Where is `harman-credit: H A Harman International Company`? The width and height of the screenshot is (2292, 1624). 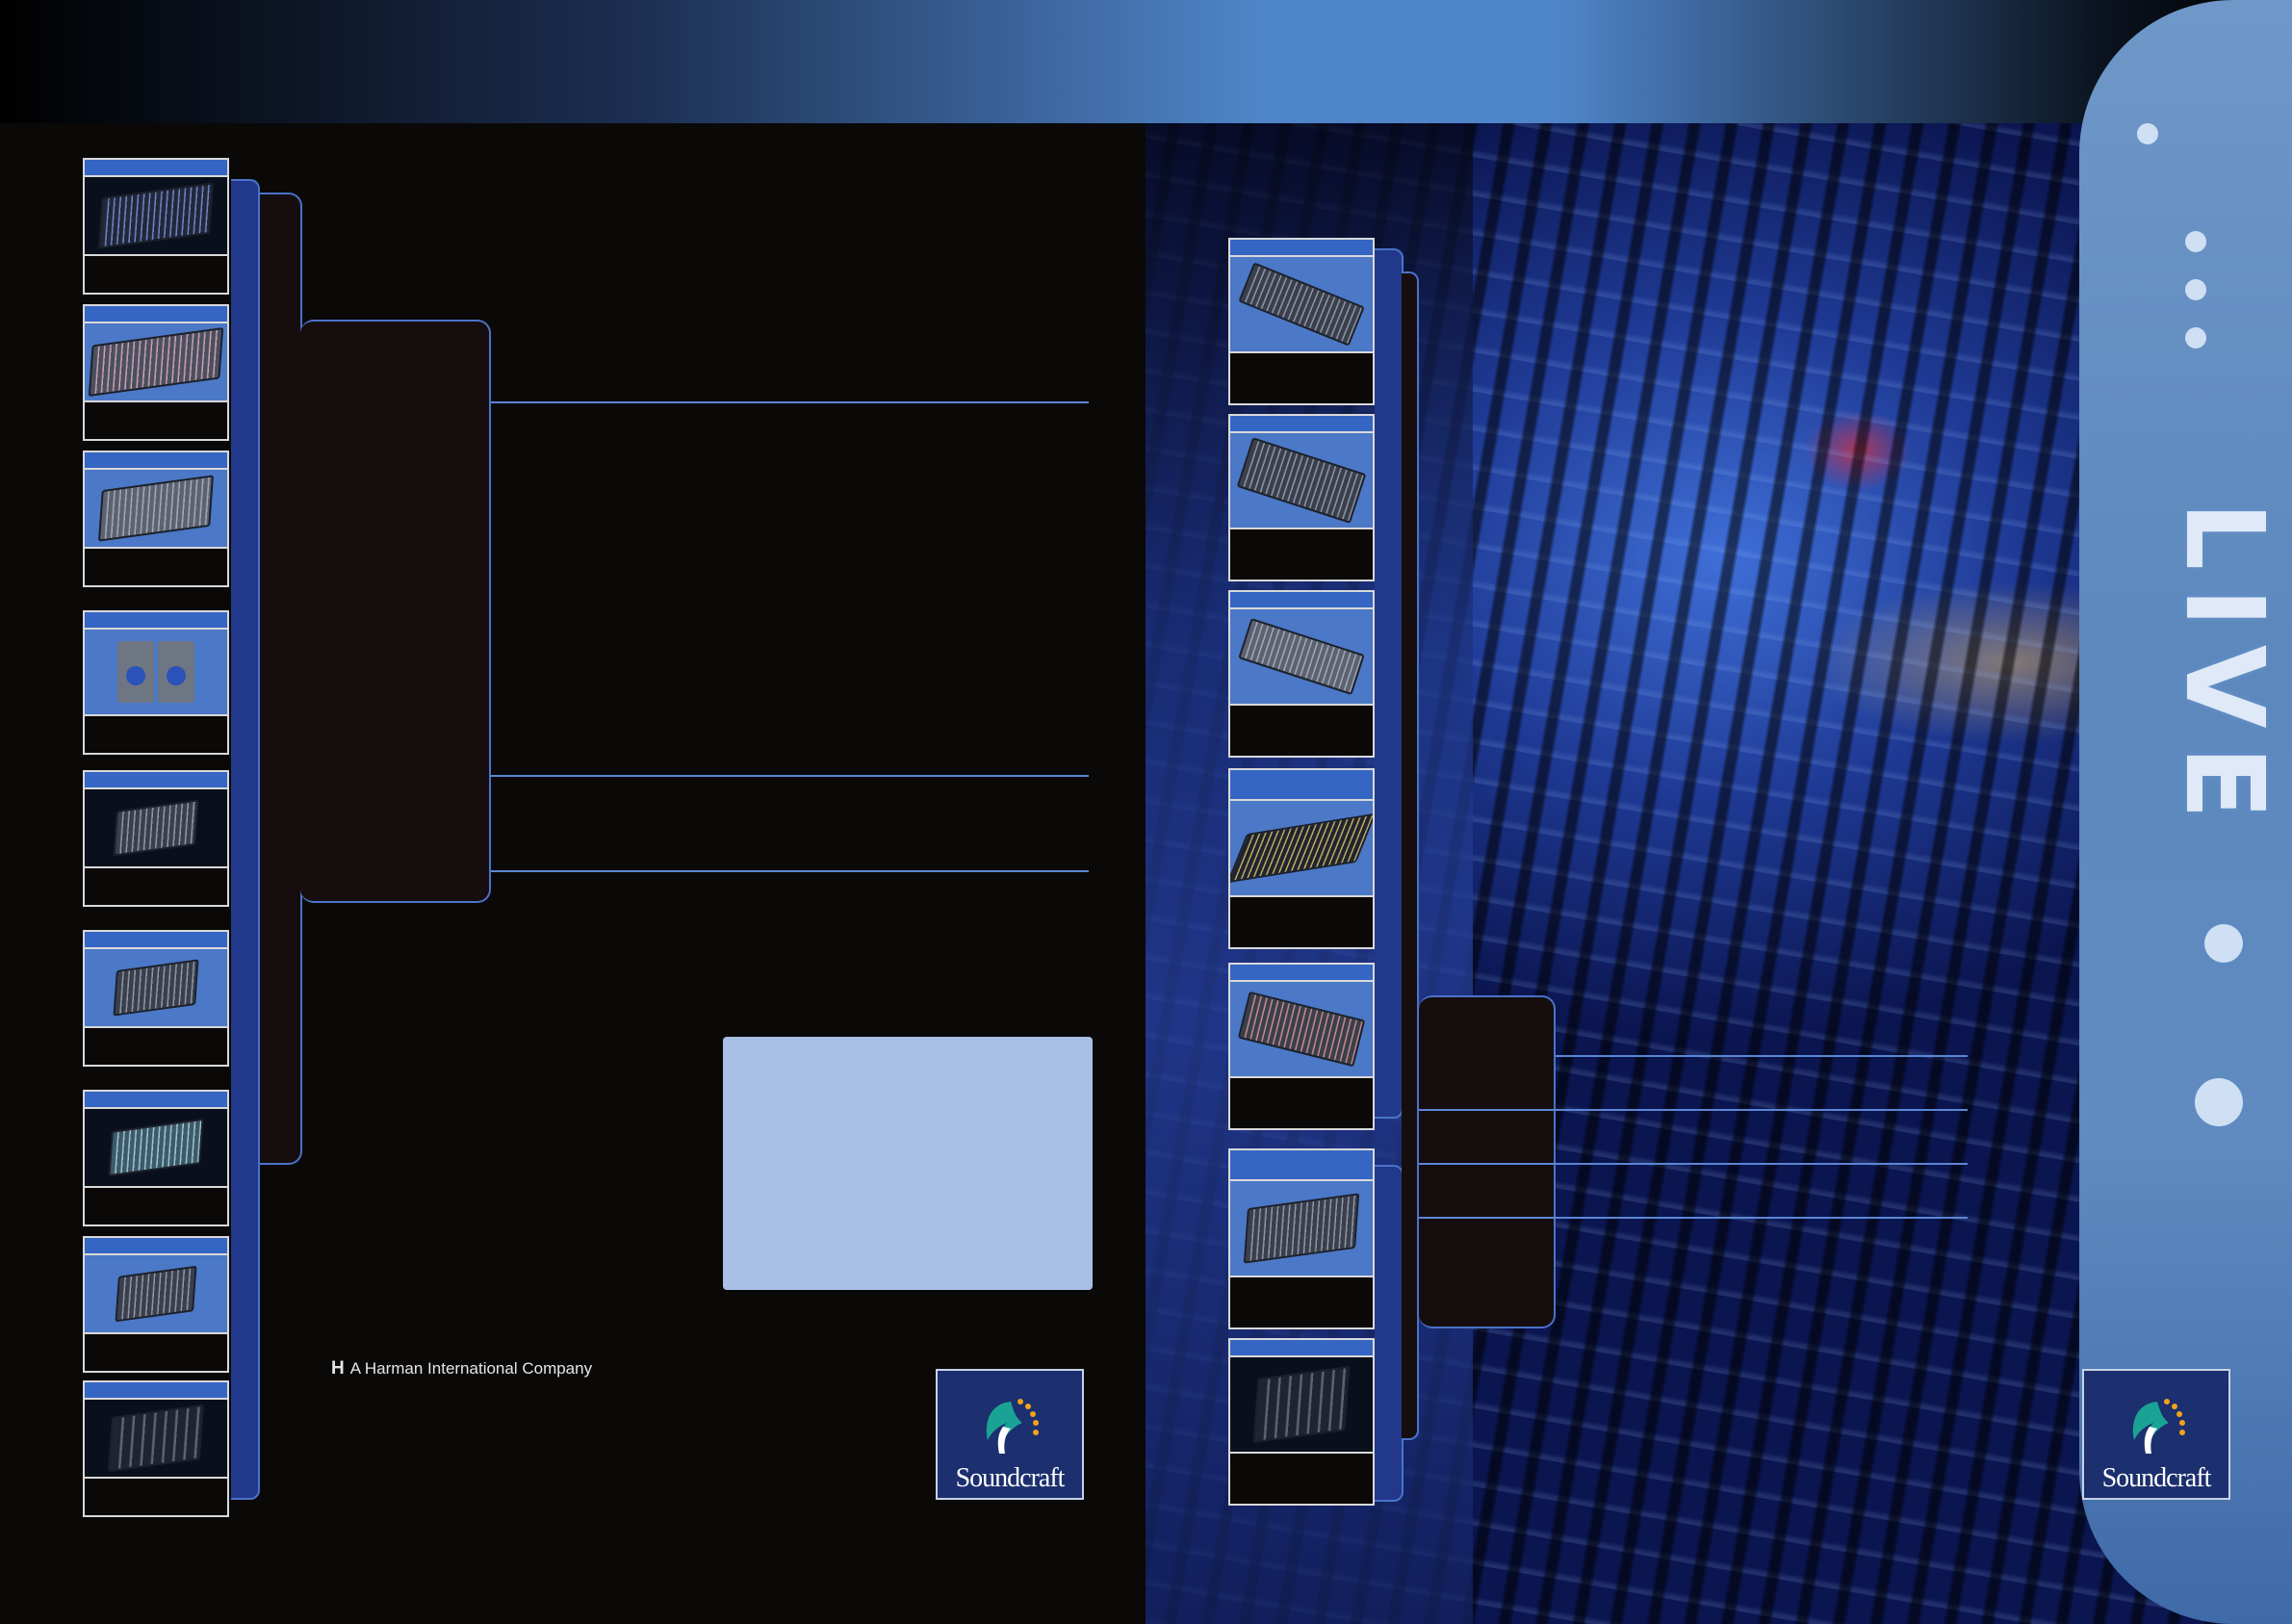
harman-credit: H A Harman International Company is located at coordinates (461, 1368).